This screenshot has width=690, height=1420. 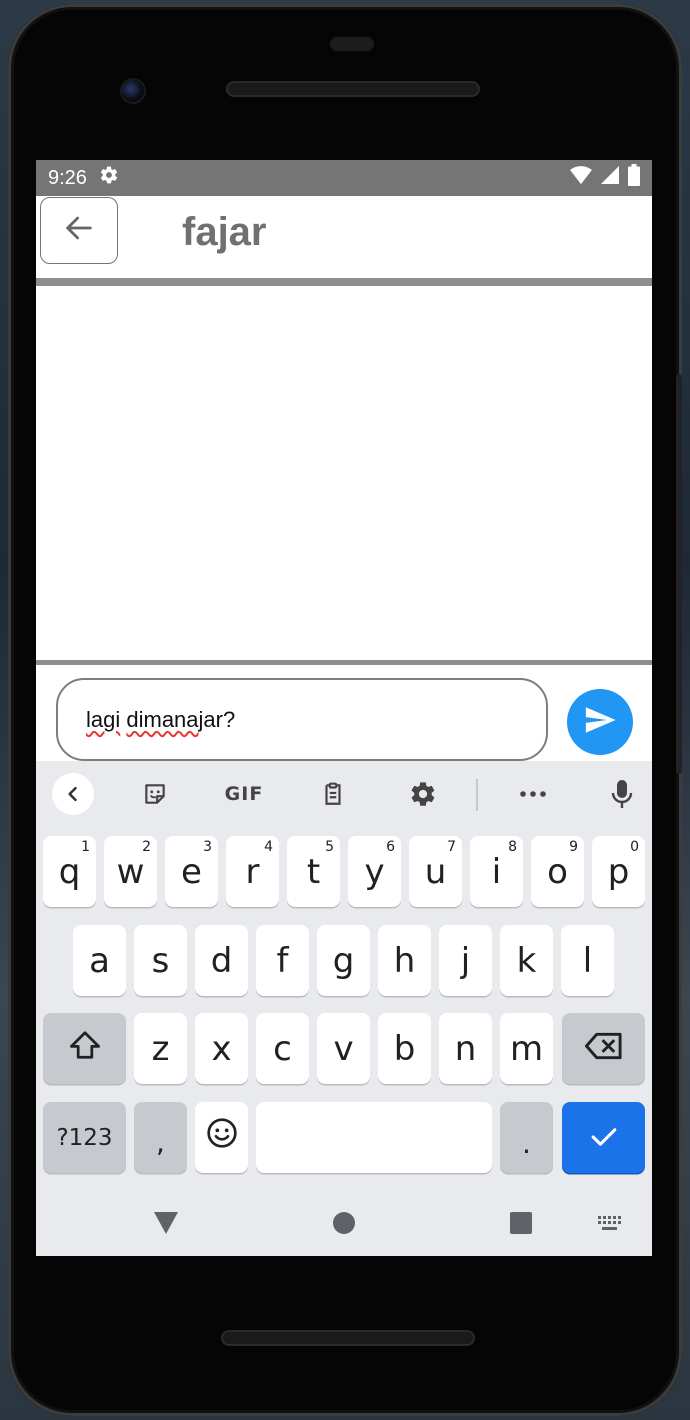 I want to click on key-q: q1, so click(x=69, y=871).